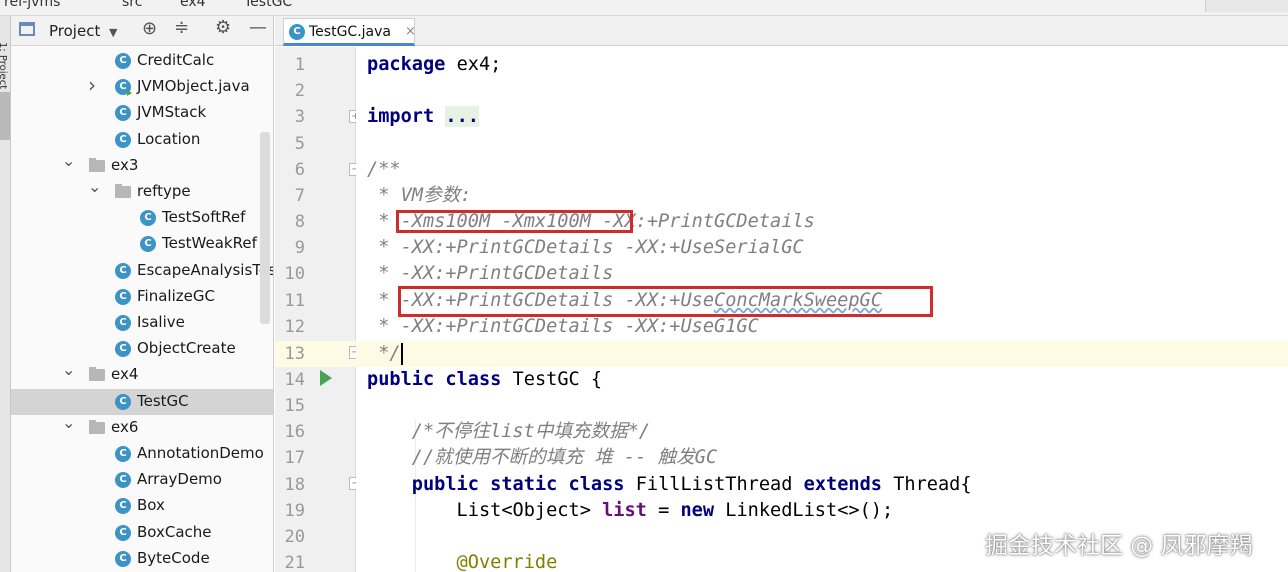 The height and width of the screenshot is (572, 1288). I want to click on watermark-text: 掘金技术社区 @ 凤邪摩羯, so click(1119, 546).